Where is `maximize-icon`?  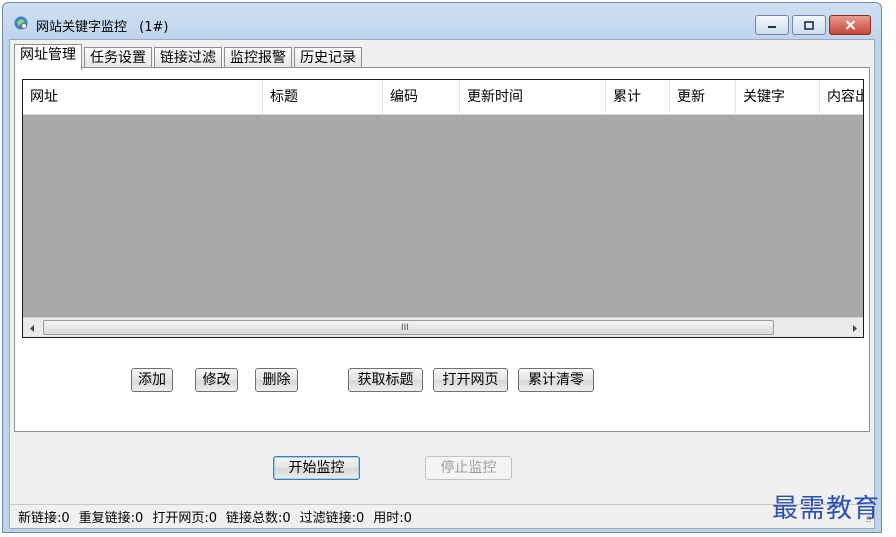
maximize-icon is located at coordinates (809, 25).